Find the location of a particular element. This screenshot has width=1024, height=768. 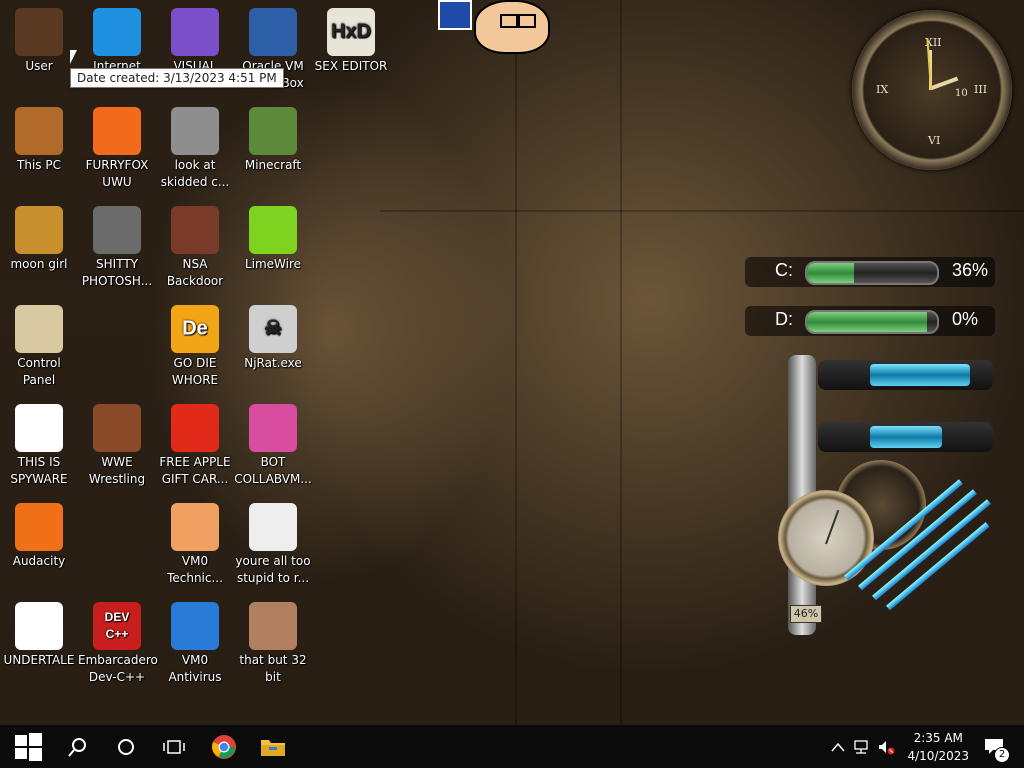

desktop-icon-label: GO DIE WHORE is located at coordinates (195, 371).